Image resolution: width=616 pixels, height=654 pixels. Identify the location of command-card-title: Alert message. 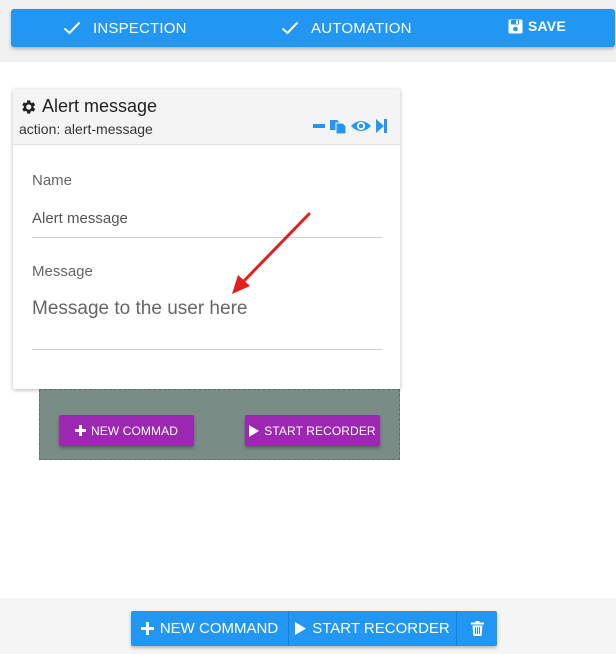
(88, 106).